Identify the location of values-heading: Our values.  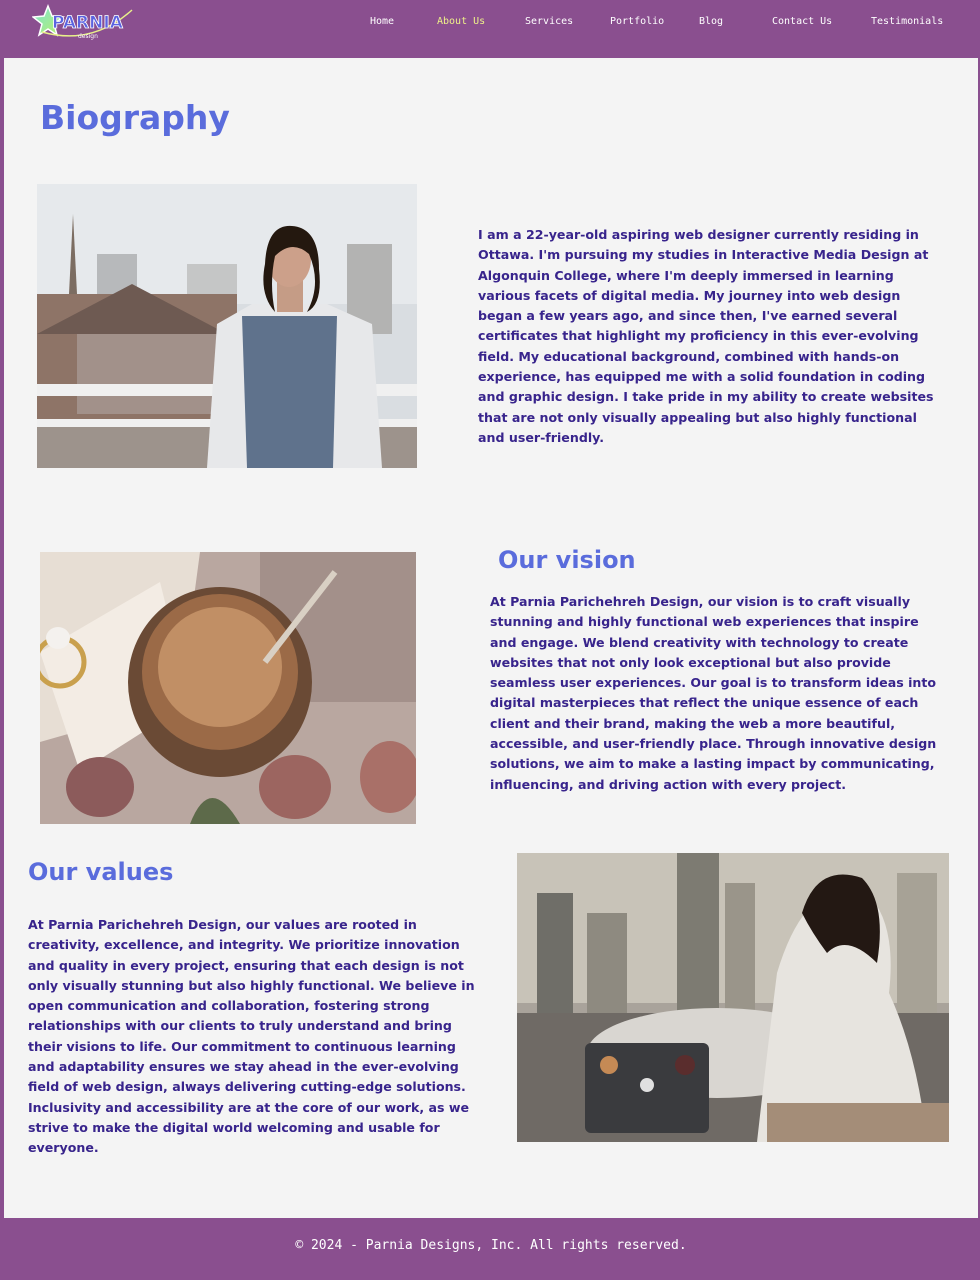
(101, 872).